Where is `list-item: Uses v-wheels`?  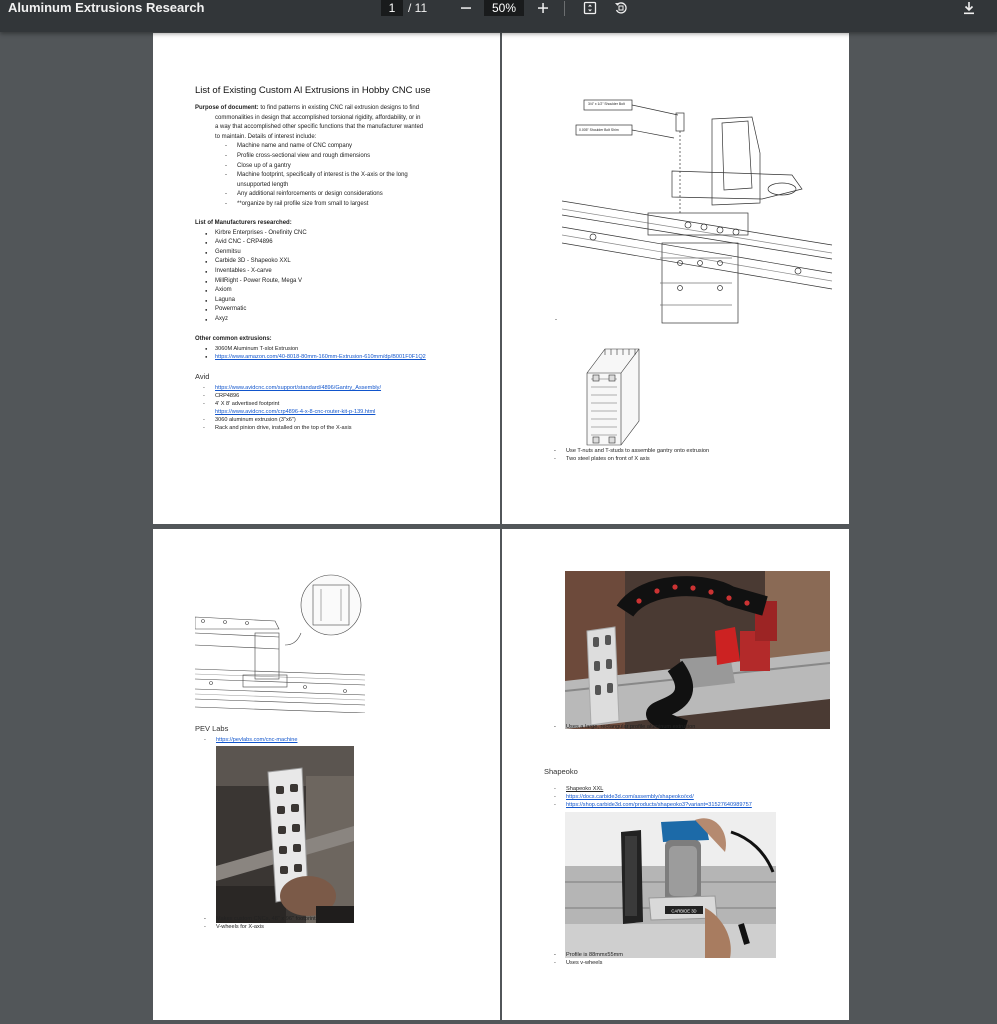
list-item: Uses v-wheels is located at coordinates (588, 963).